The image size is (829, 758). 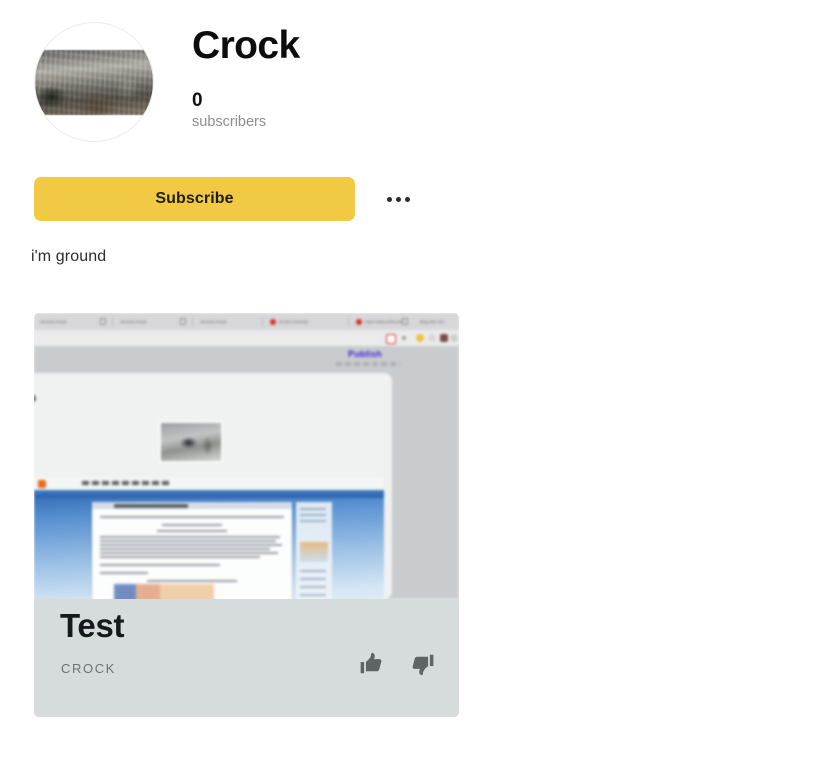 What do you see at coordinates (454, 338) in the screenshot?
I see `menu-icon` at bounding box center [454, 338].